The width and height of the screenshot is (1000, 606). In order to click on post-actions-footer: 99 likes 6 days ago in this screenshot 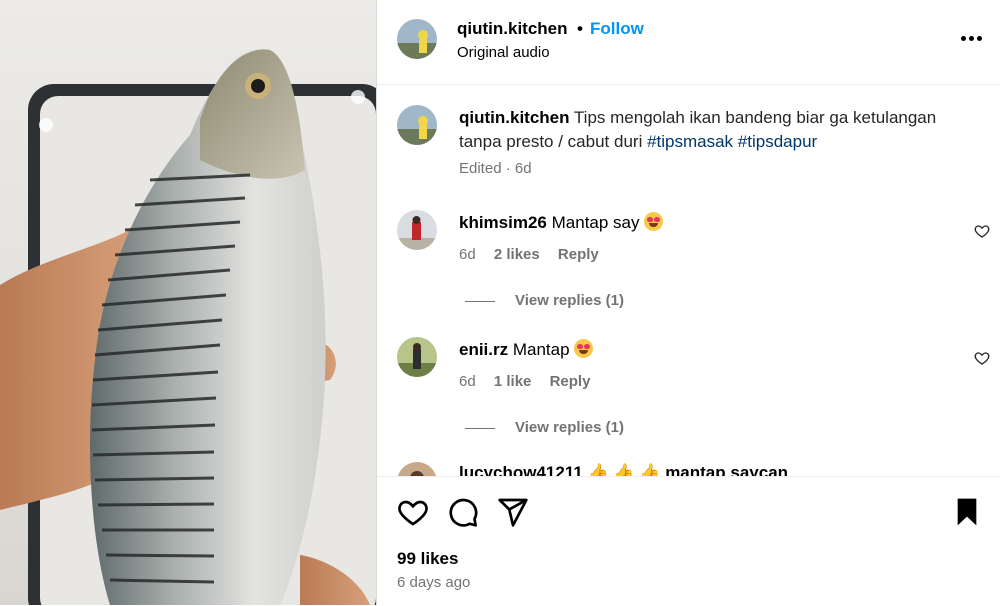, I will do `click(688, 541)`.